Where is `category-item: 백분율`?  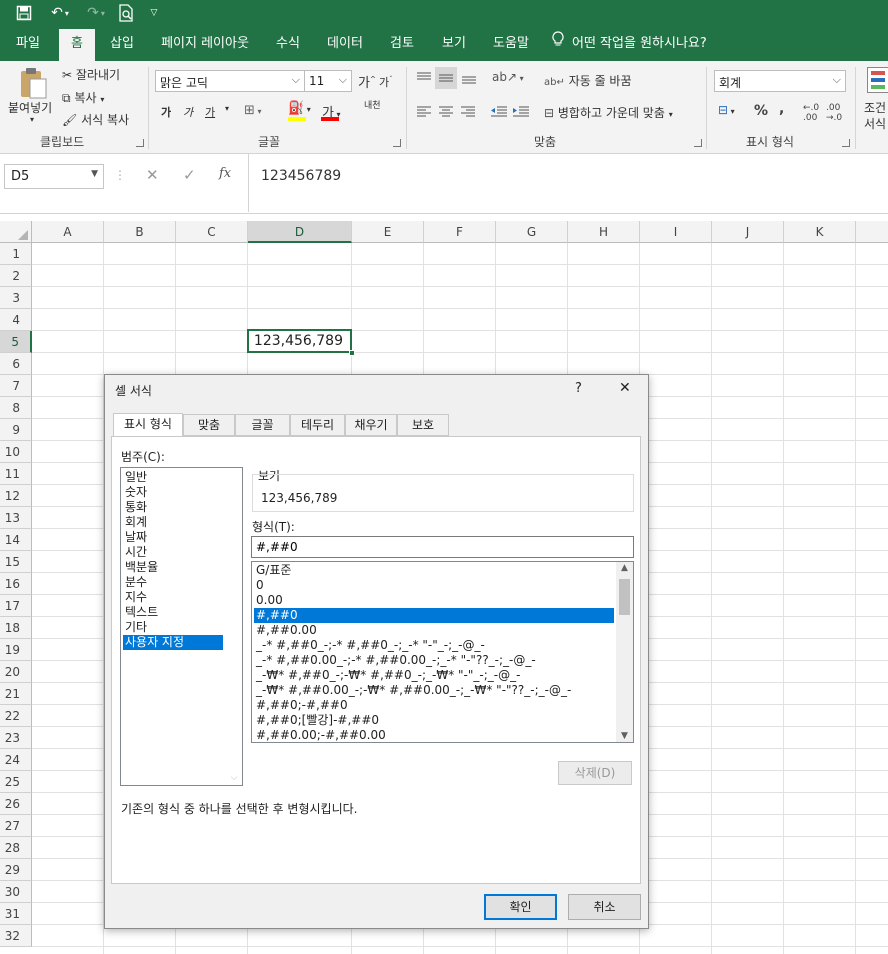
category-item: 백분율 is located at coordinates (173, 567).